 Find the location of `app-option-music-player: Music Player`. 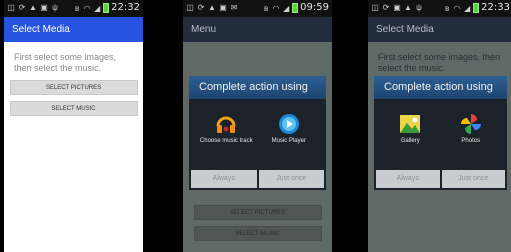

app-option-music-player: Music Player is located at coordinates (289, 140).